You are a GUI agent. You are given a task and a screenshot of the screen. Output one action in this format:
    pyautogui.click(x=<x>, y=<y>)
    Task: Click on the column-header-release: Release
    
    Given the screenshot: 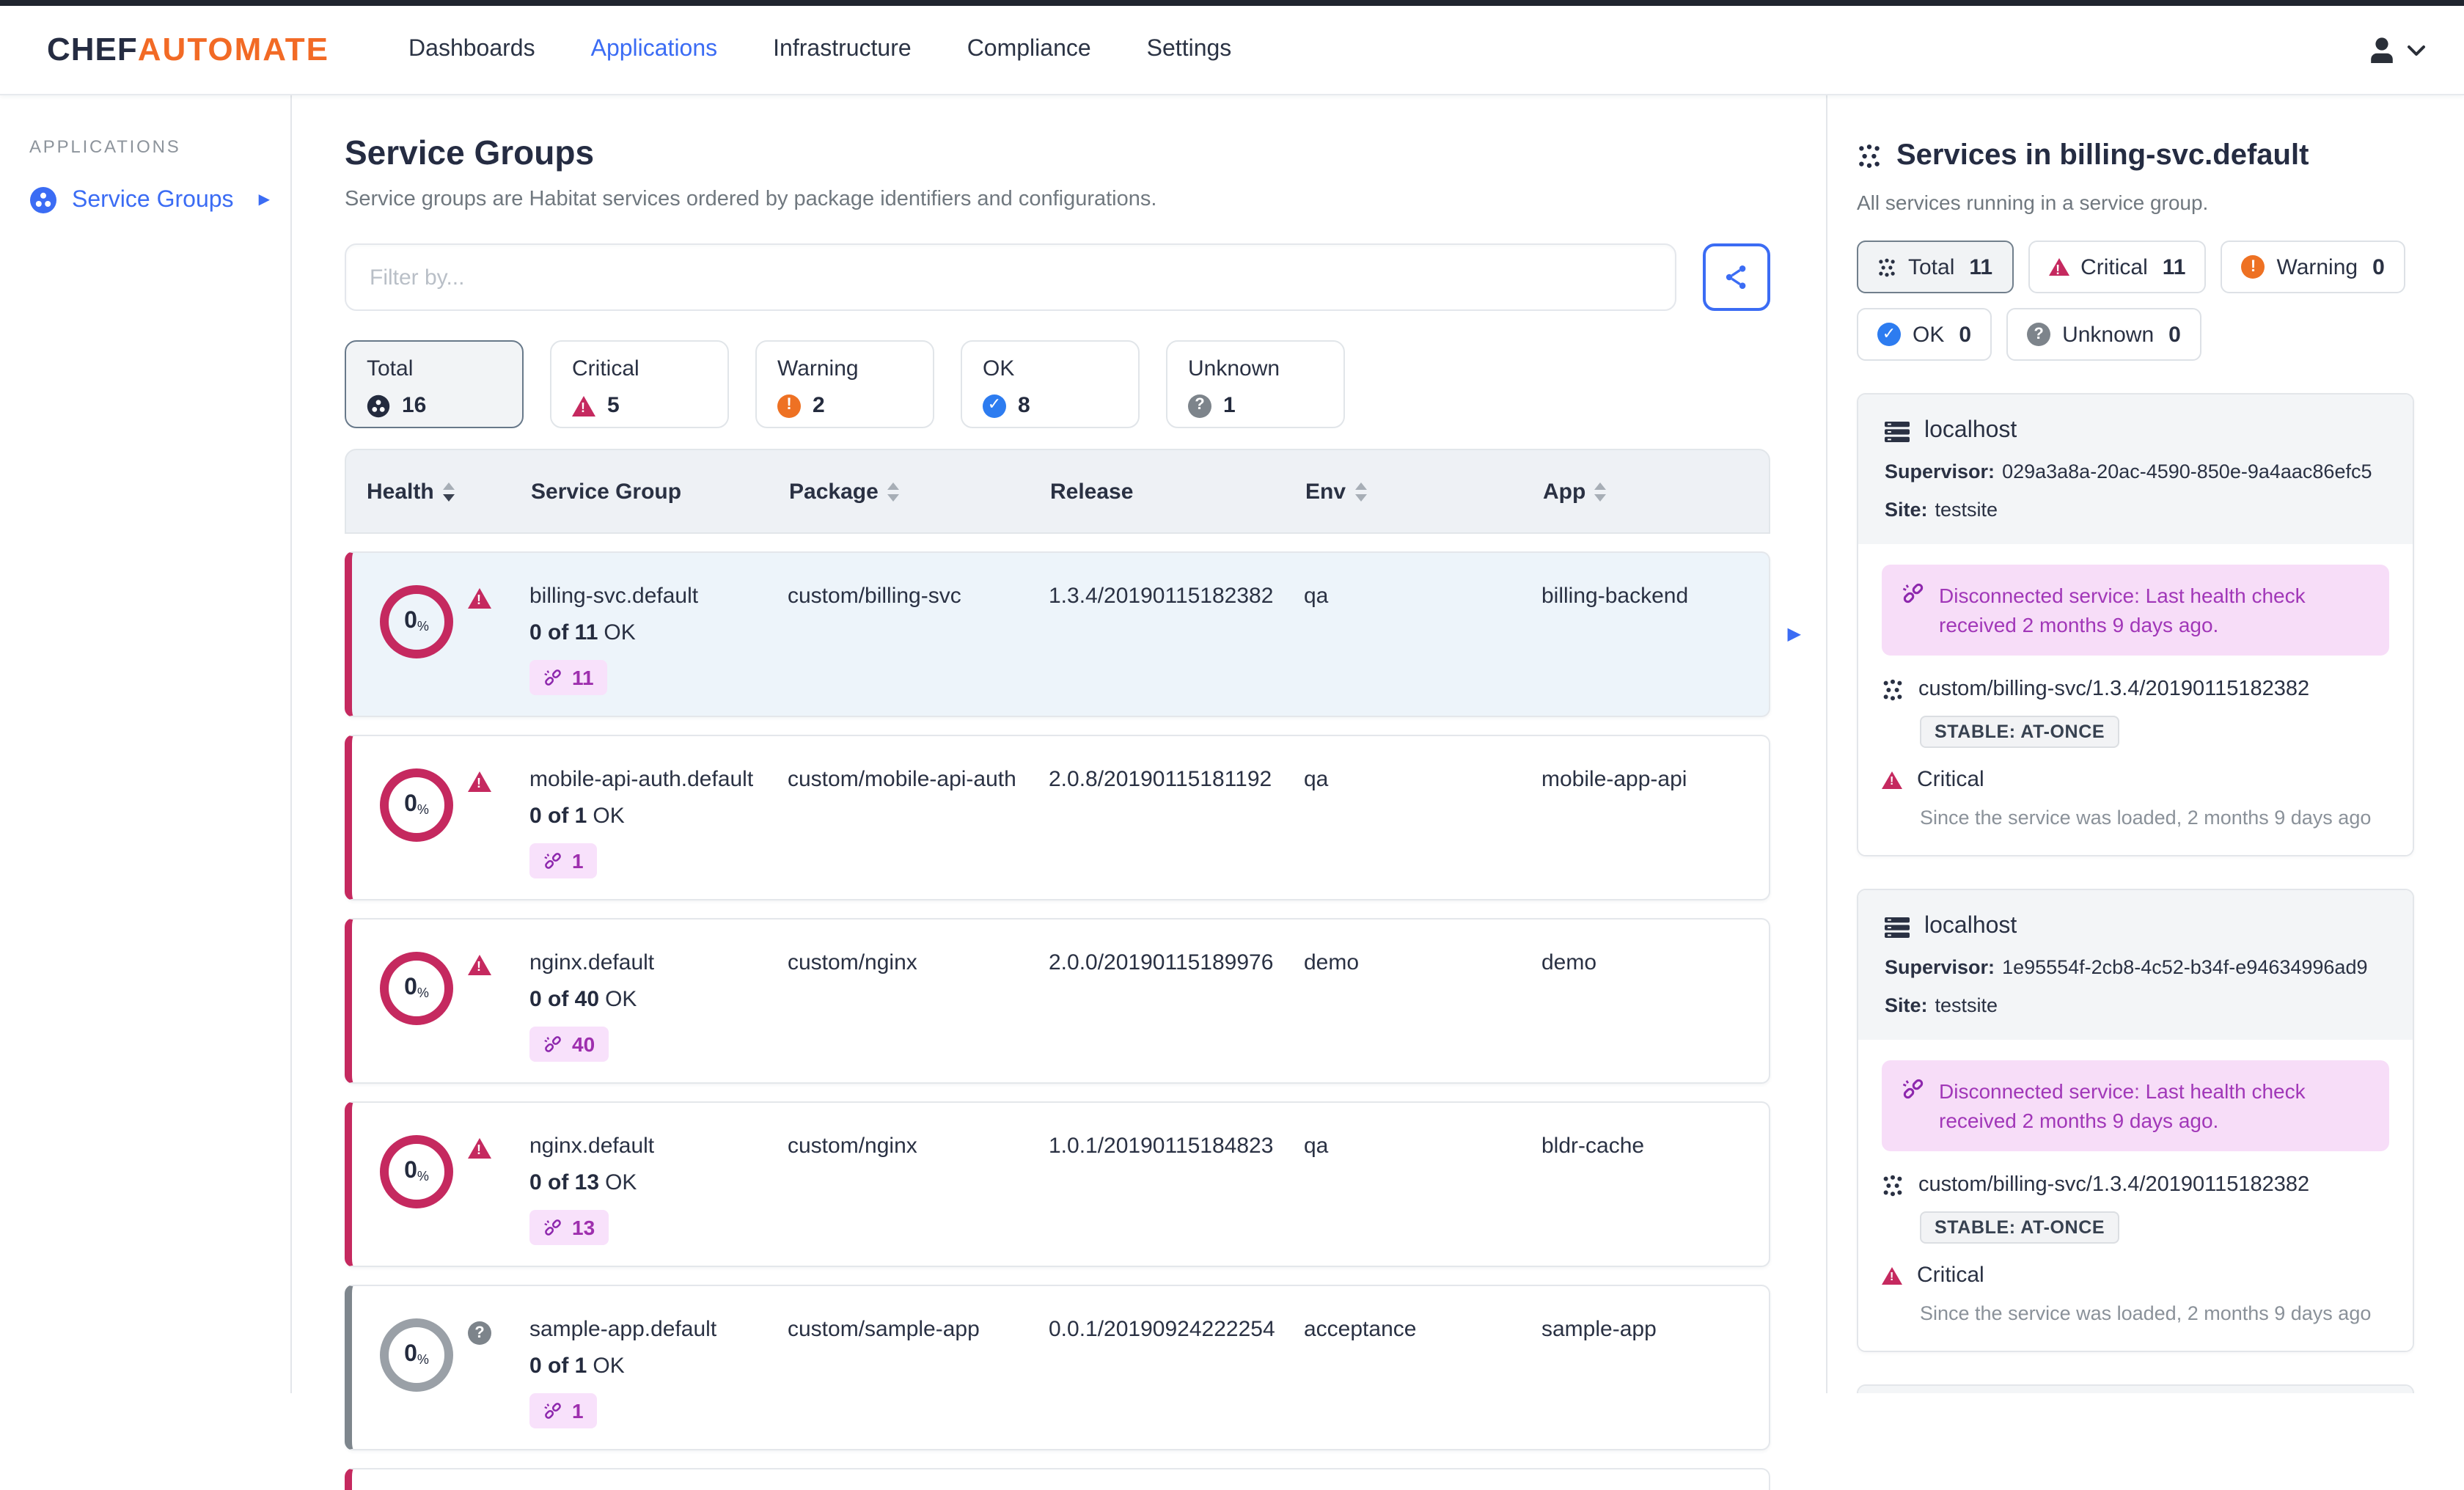 What is the action you would take?
    pyautogui.click(x=1177, y=491)
    